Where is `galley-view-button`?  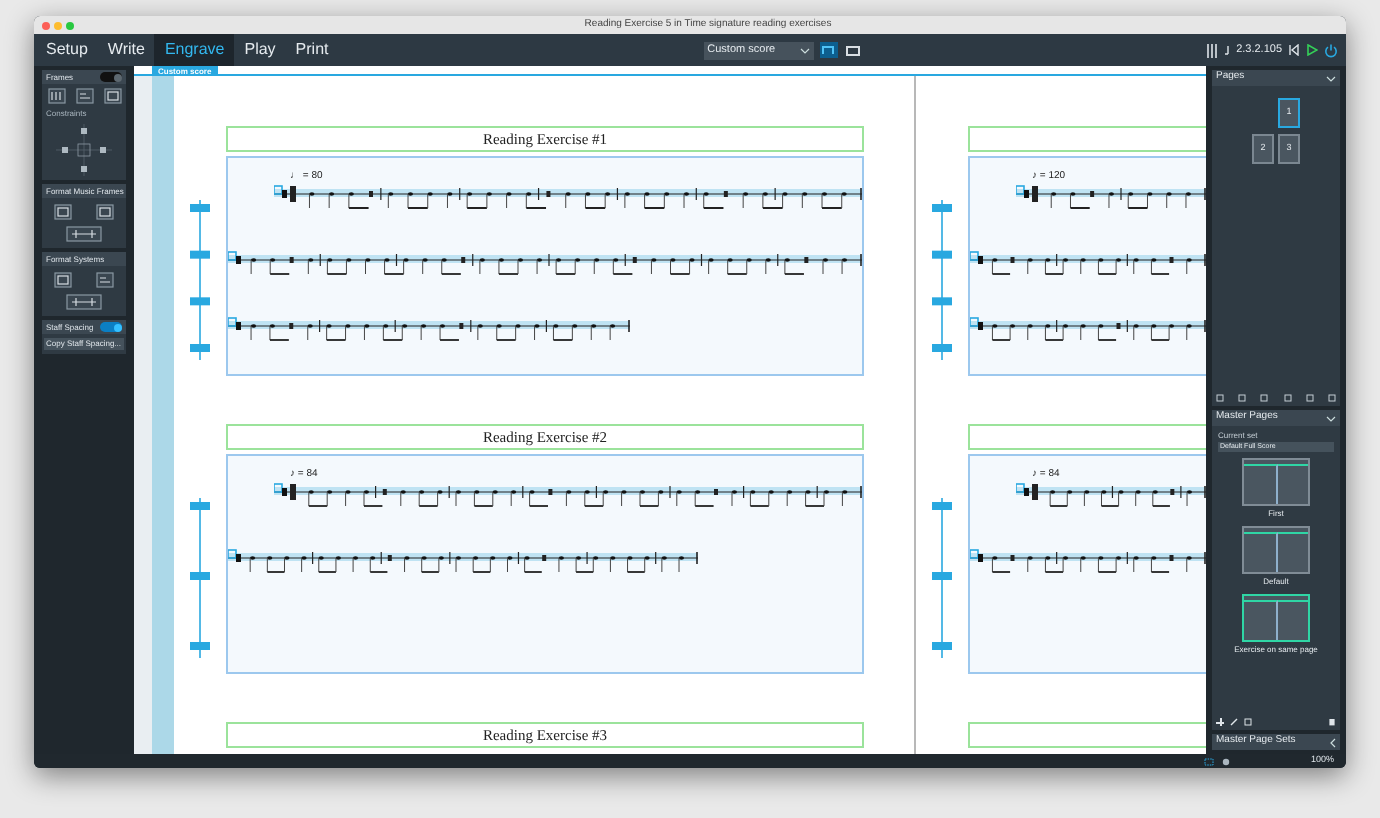 galley-view-button is located at coordinates (852, 50).